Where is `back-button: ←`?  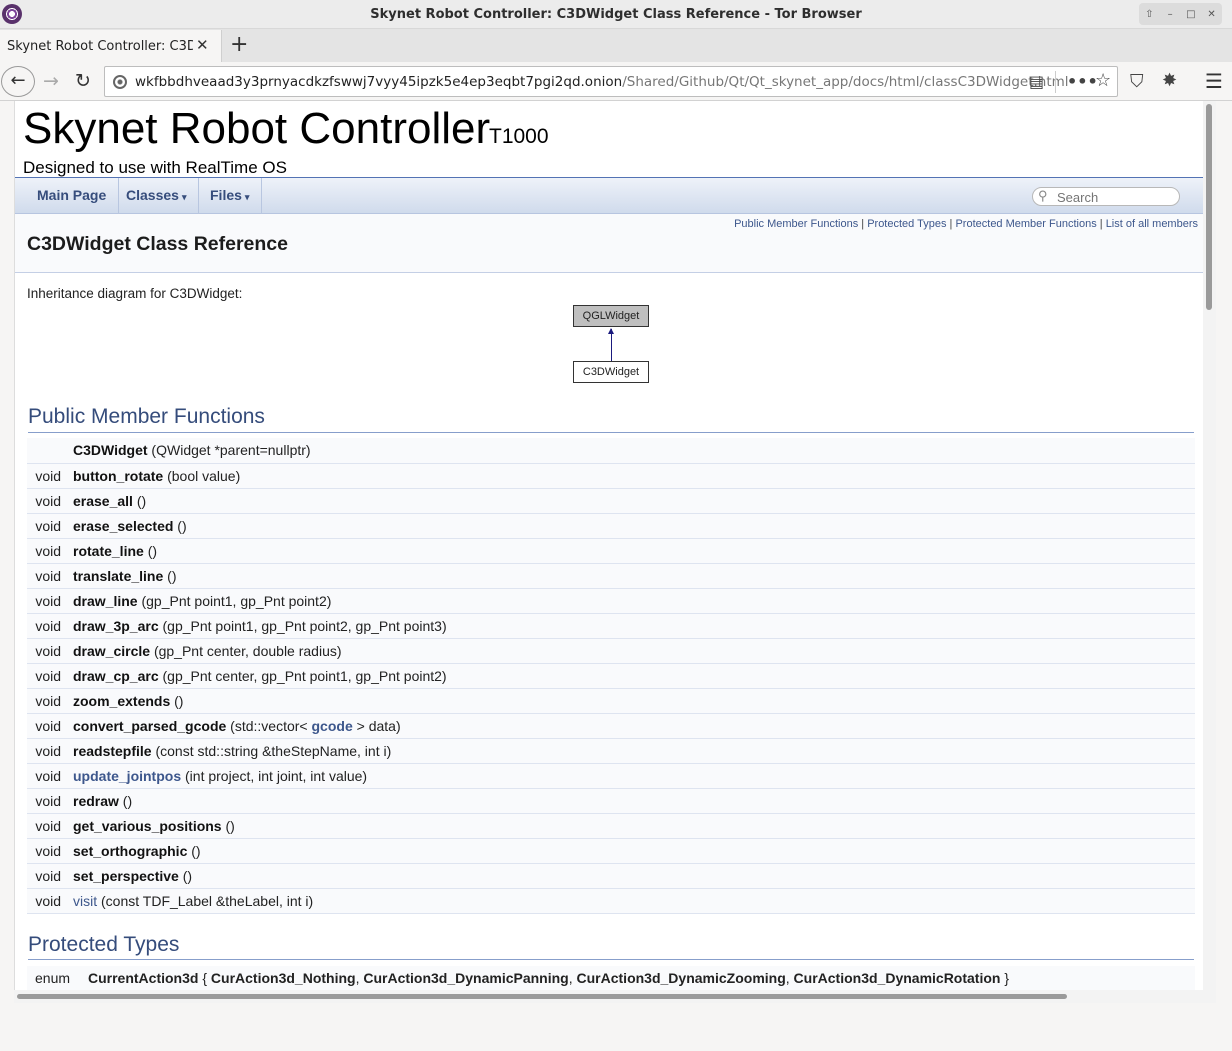 back-button: ← is located at coordinates (18, 81).